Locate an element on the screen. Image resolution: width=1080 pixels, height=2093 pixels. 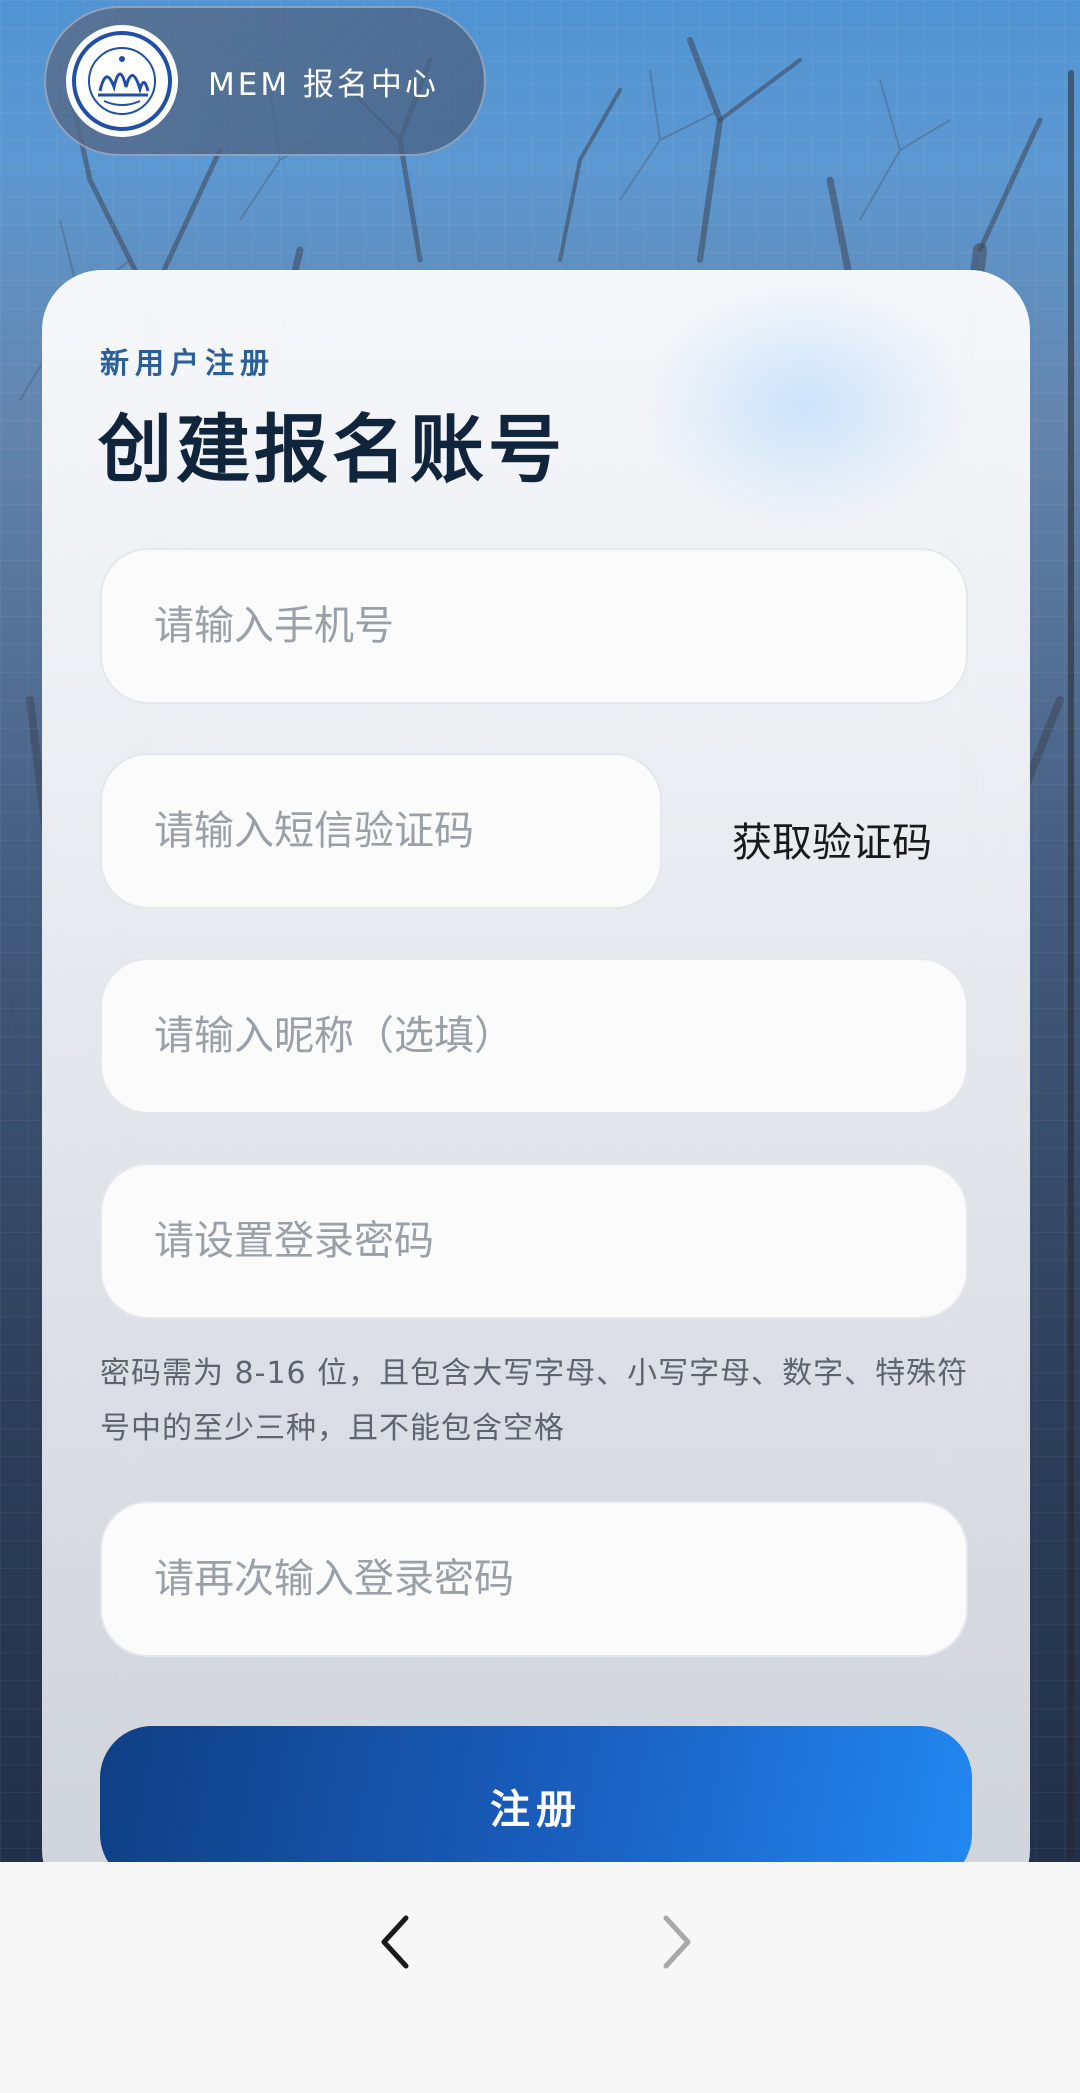
get-code-button: 获取验证码 is located at coordinates (832, 840).